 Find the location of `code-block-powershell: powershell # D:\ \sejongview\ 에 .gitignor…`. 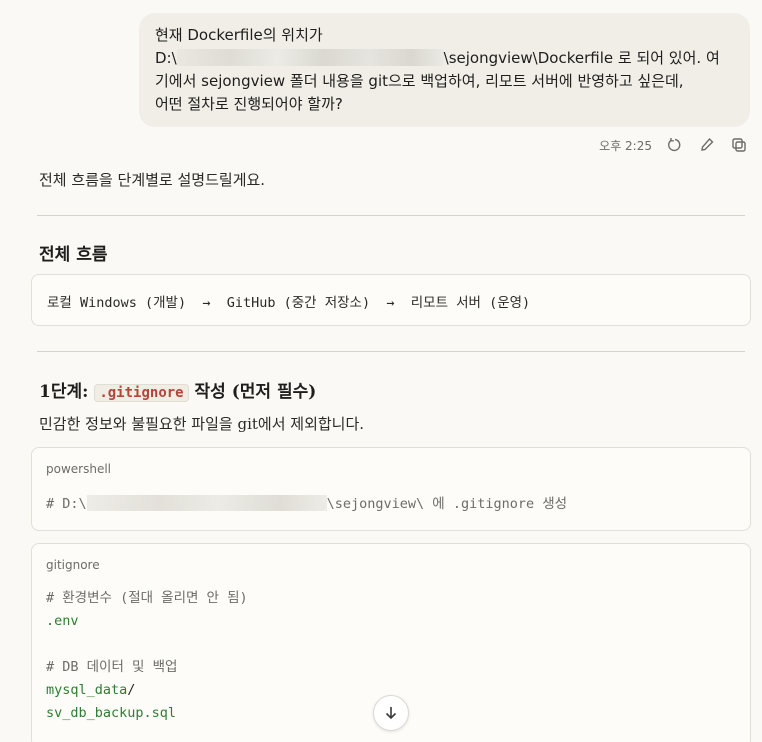

code-block-powershell: powershell # D:\ \sejongview\ 에 .gitignor… is located at coordinates (391, 489).